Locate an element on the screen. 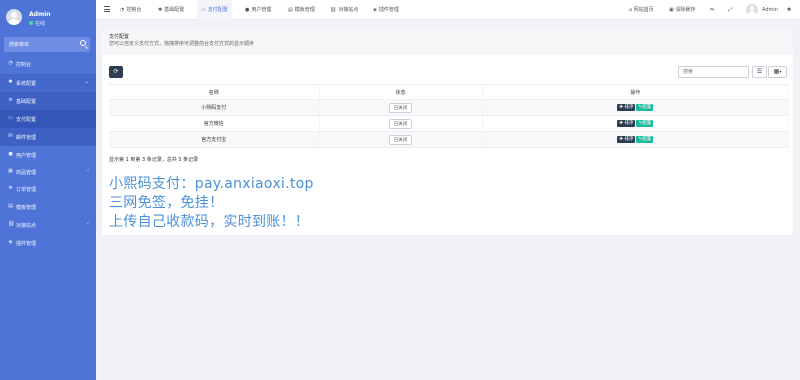  sidebar-item-label: 商品管理 is located at coordinates (26, 173).